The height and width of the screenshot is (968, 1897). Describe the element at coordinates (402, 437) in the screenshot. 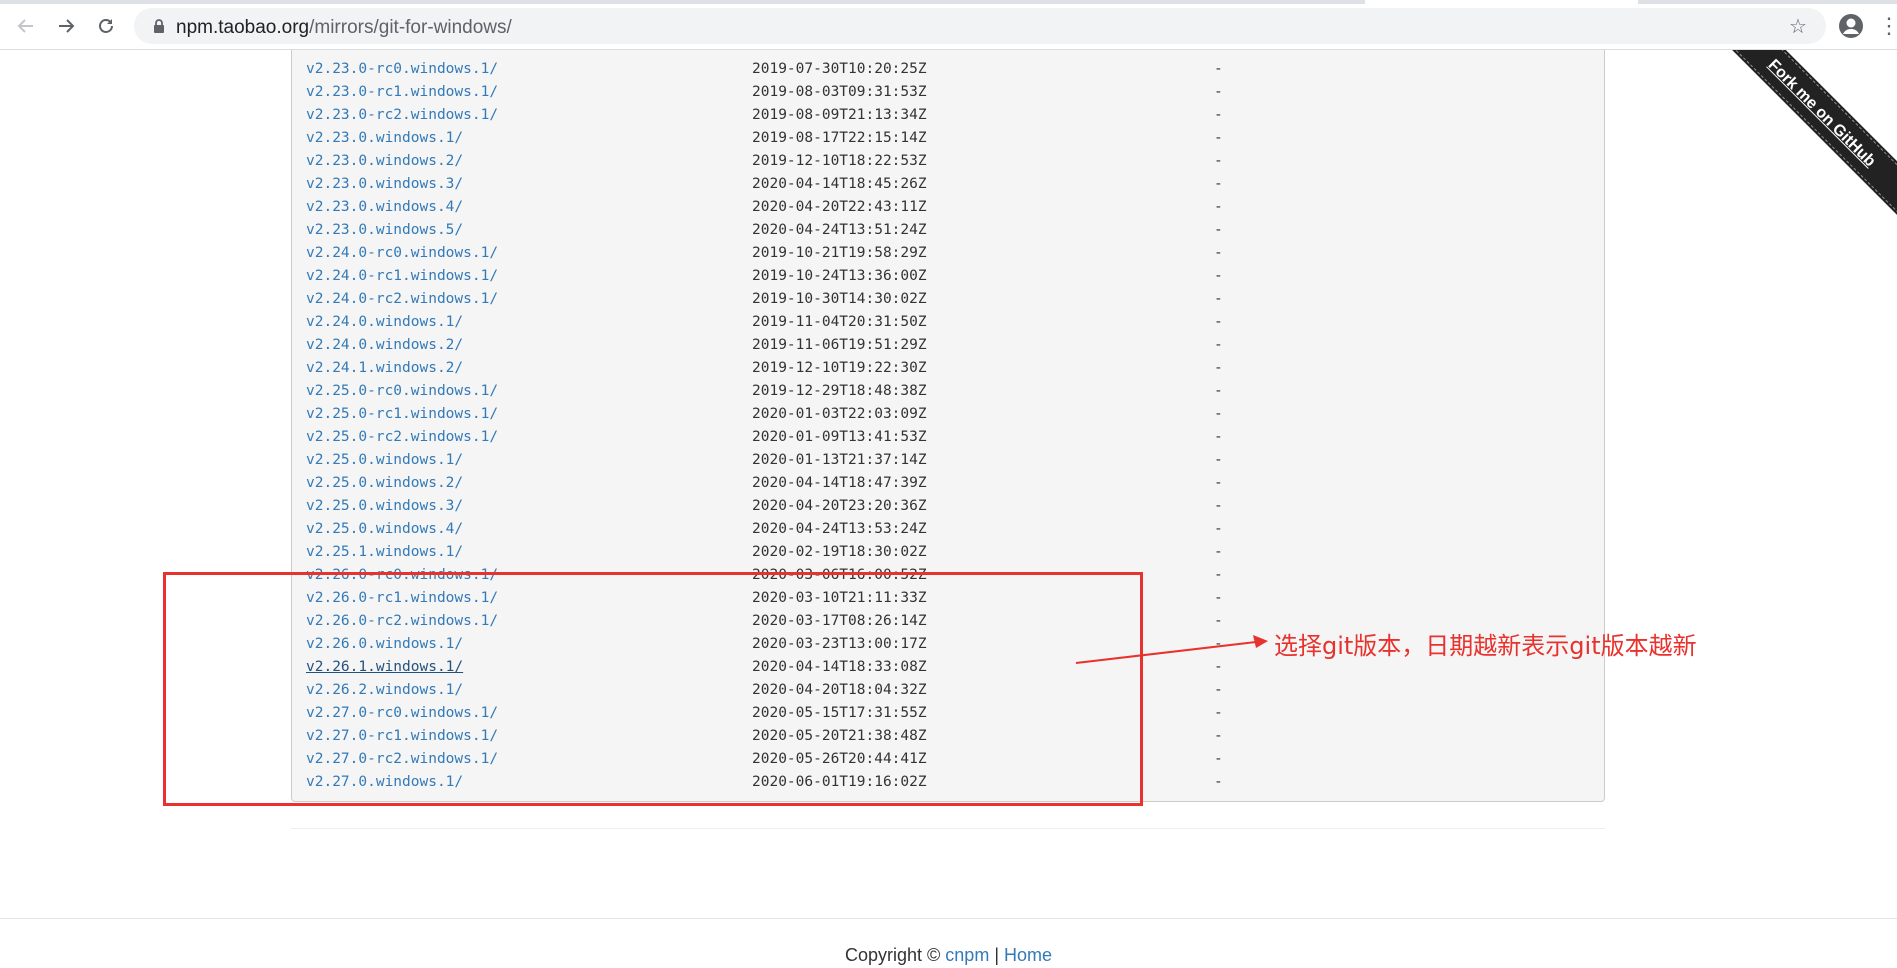

I see `version-link: v2.25.0-rc2.windows.1/` at that location.